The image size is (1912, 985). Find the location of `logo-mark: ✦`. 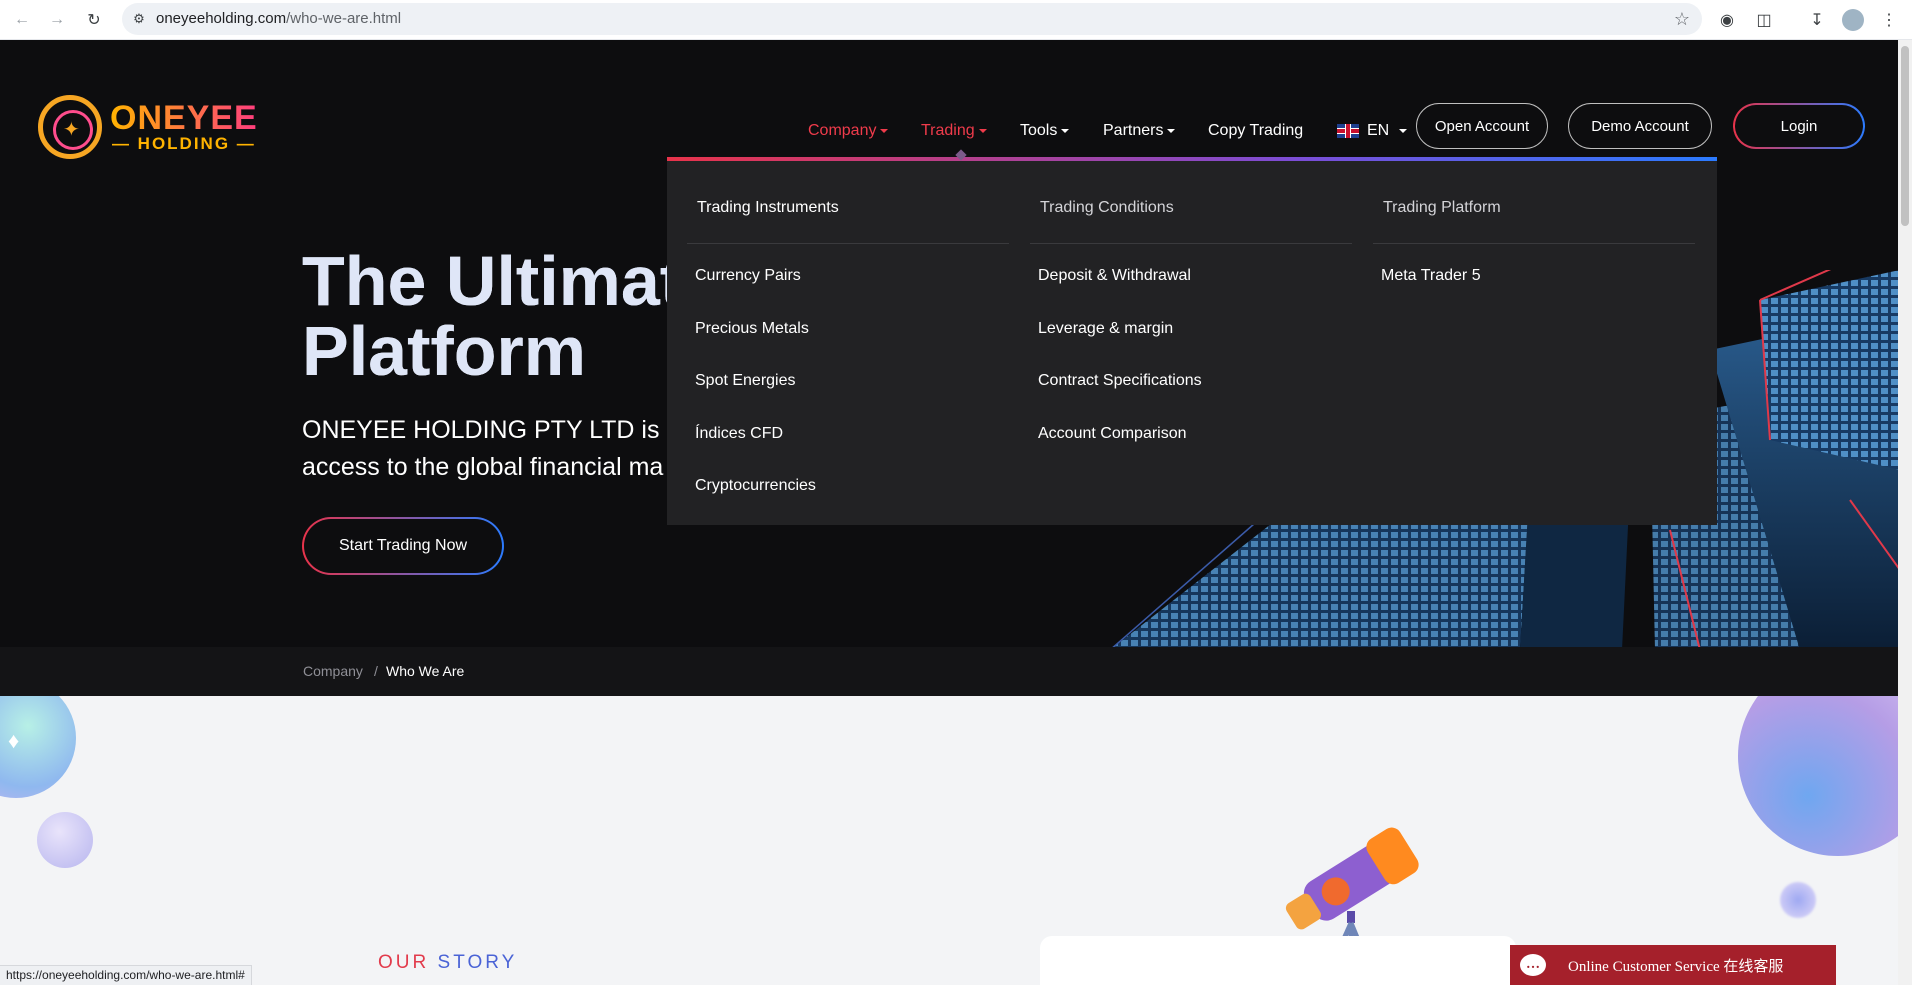

logo-mark: ✦ is located at coordinates (70, 127).